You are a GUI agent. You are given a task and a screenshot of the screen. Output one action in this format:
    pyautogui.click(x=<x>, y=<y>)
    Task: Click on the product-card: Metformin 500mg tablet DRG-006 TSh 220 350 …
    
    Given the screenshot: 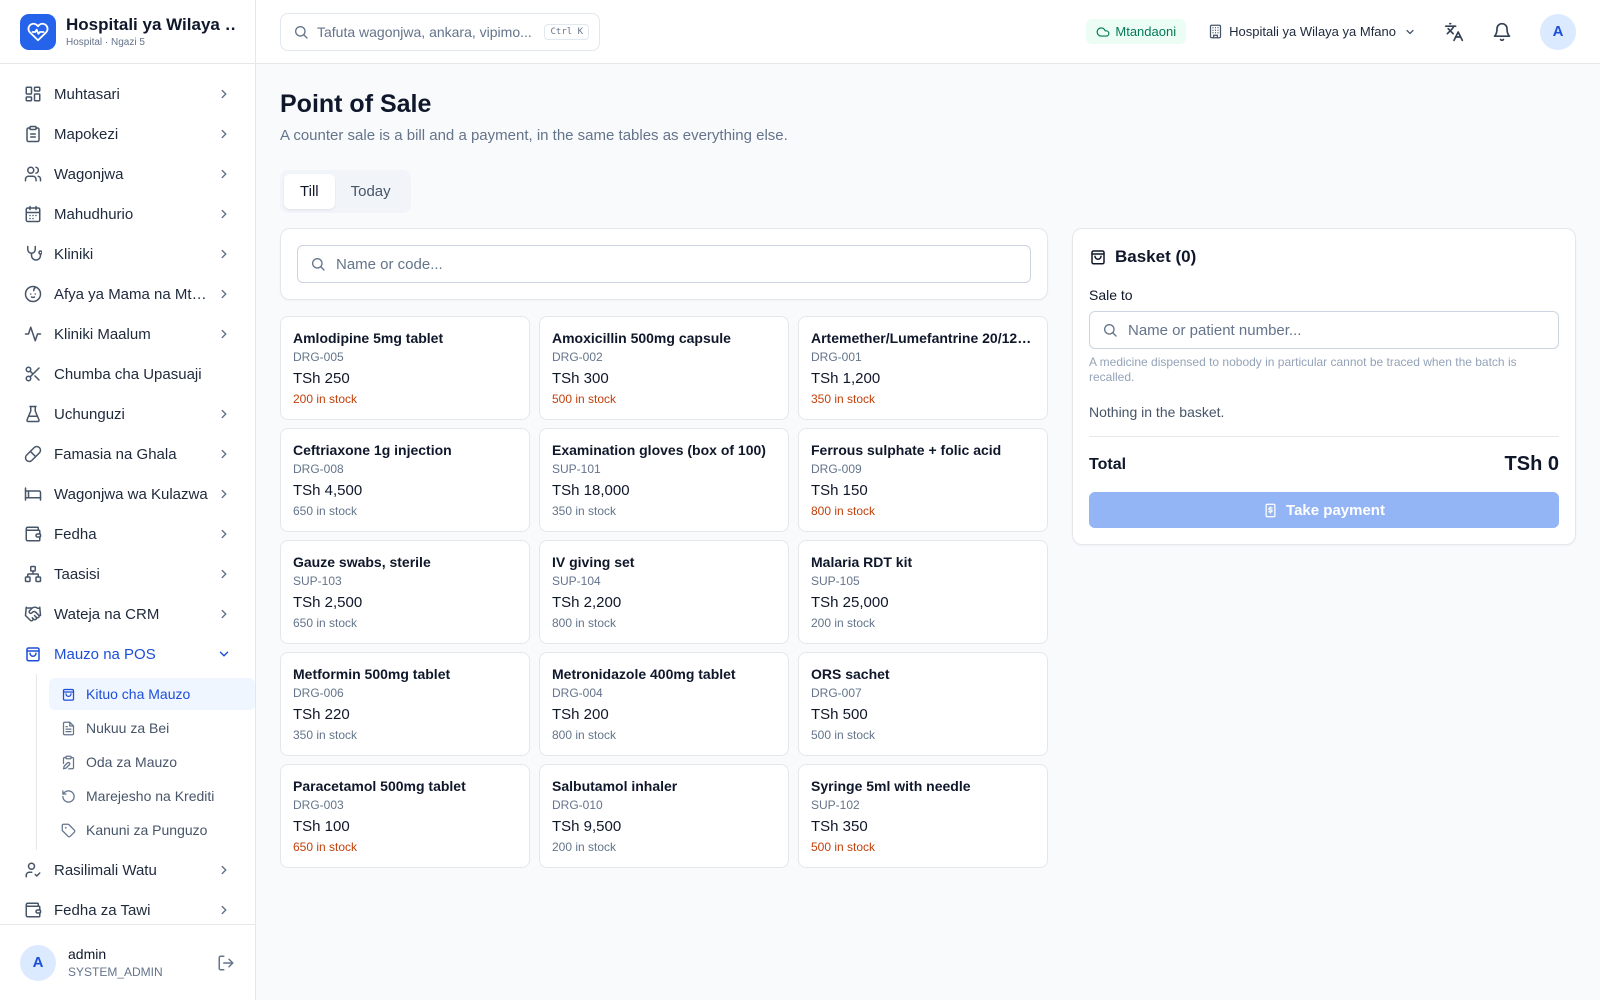 What is the action you would take?
    pyautogui.click(x=405, y=704)
    